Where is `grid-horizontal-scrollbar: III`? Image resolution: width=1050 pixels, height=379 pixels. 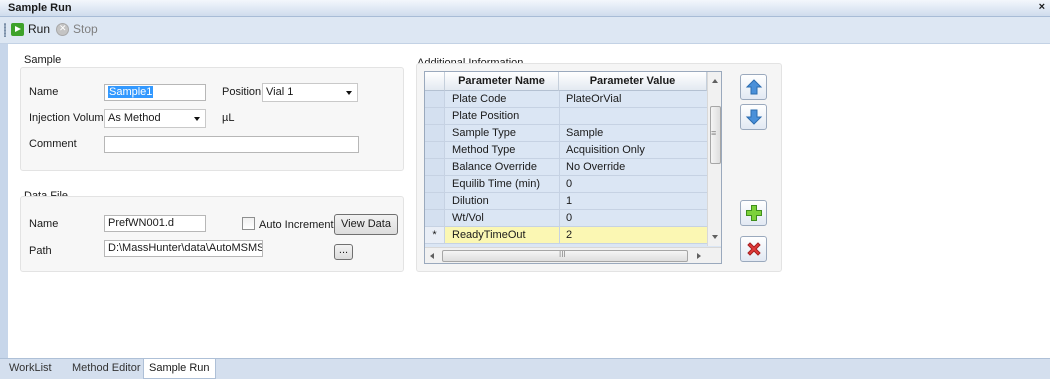
grid-horizontal-scrollbar: III is located at coordinates (573, 255).